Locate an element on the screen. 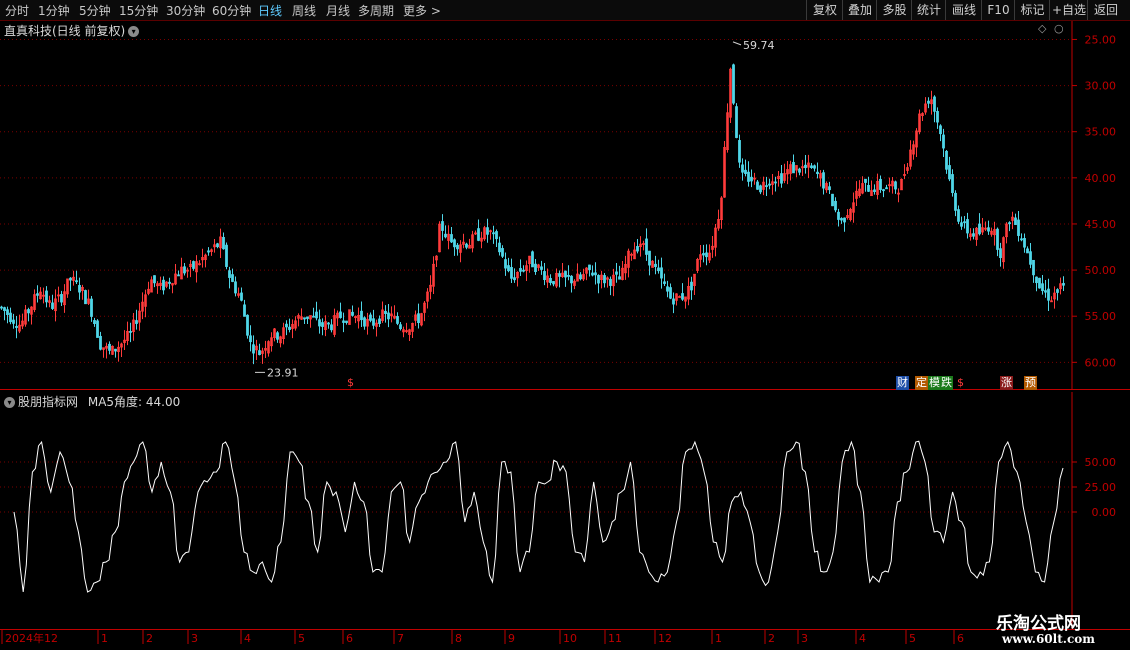  x-tick-label: 4 is located at coordinates (247, 638).